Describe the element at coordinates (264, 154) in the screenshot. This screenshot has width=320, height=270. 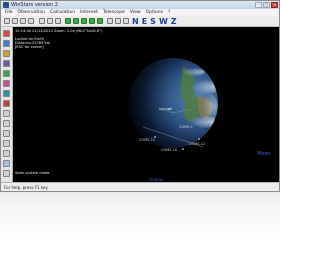
I see `moon-label: Moon` at that location.